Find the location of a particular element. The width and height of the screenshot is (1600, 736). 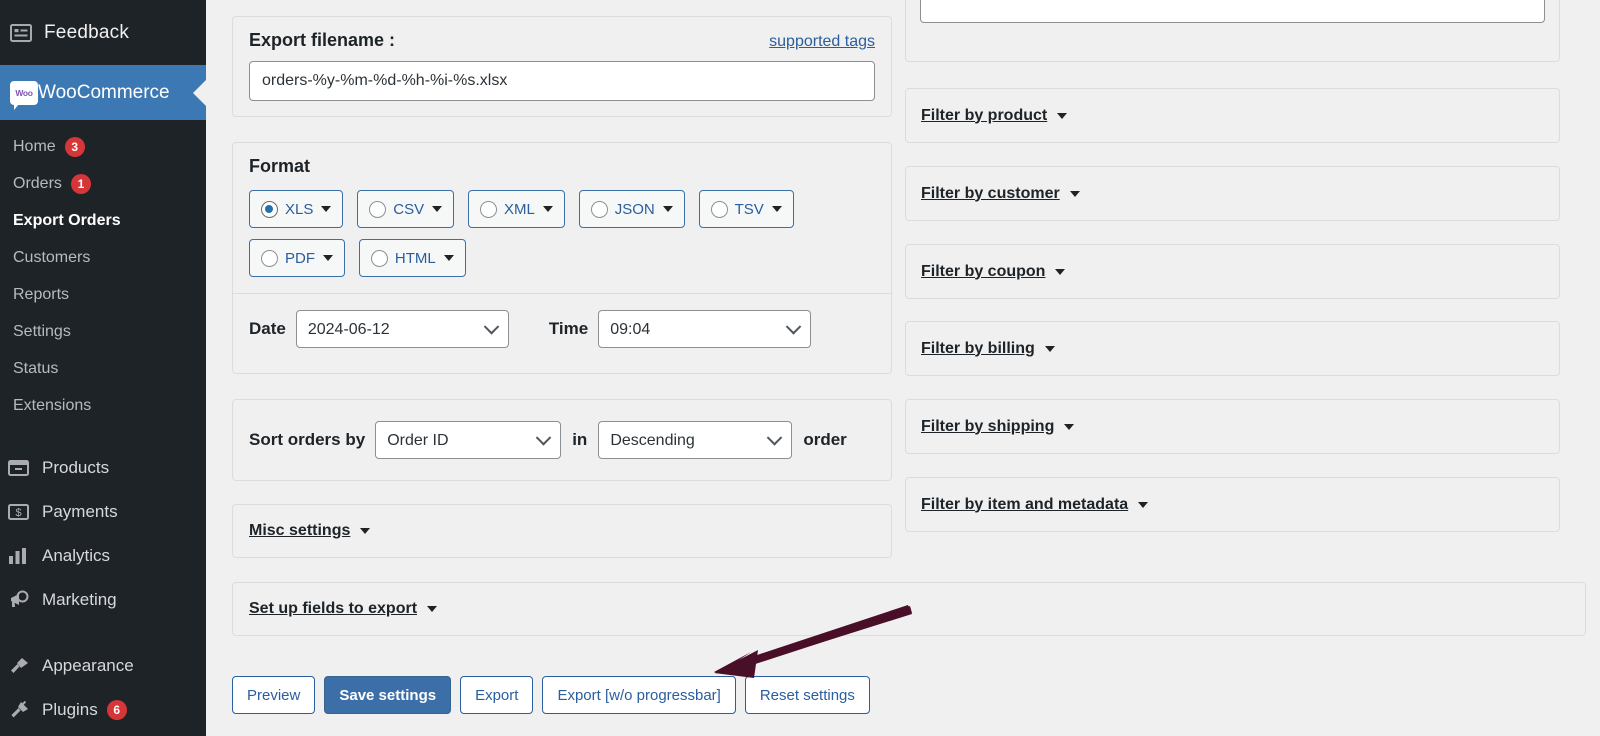

filter-by-coupon-toggle: Filter by coupon is located at coordinates (993, 272).